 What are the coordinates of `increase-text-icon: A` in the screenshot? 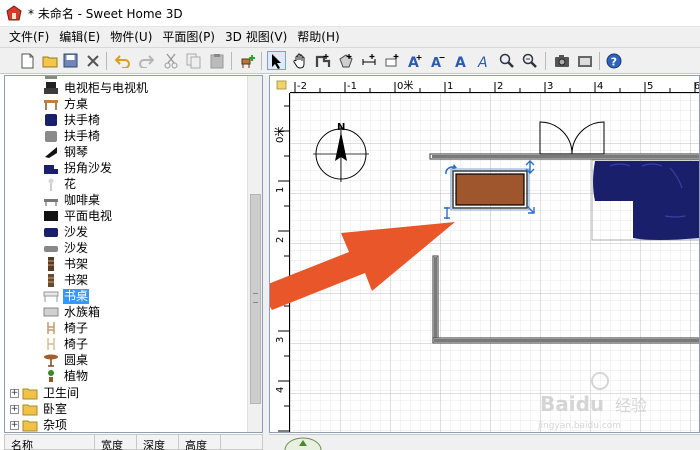 It's located at (414, 60).